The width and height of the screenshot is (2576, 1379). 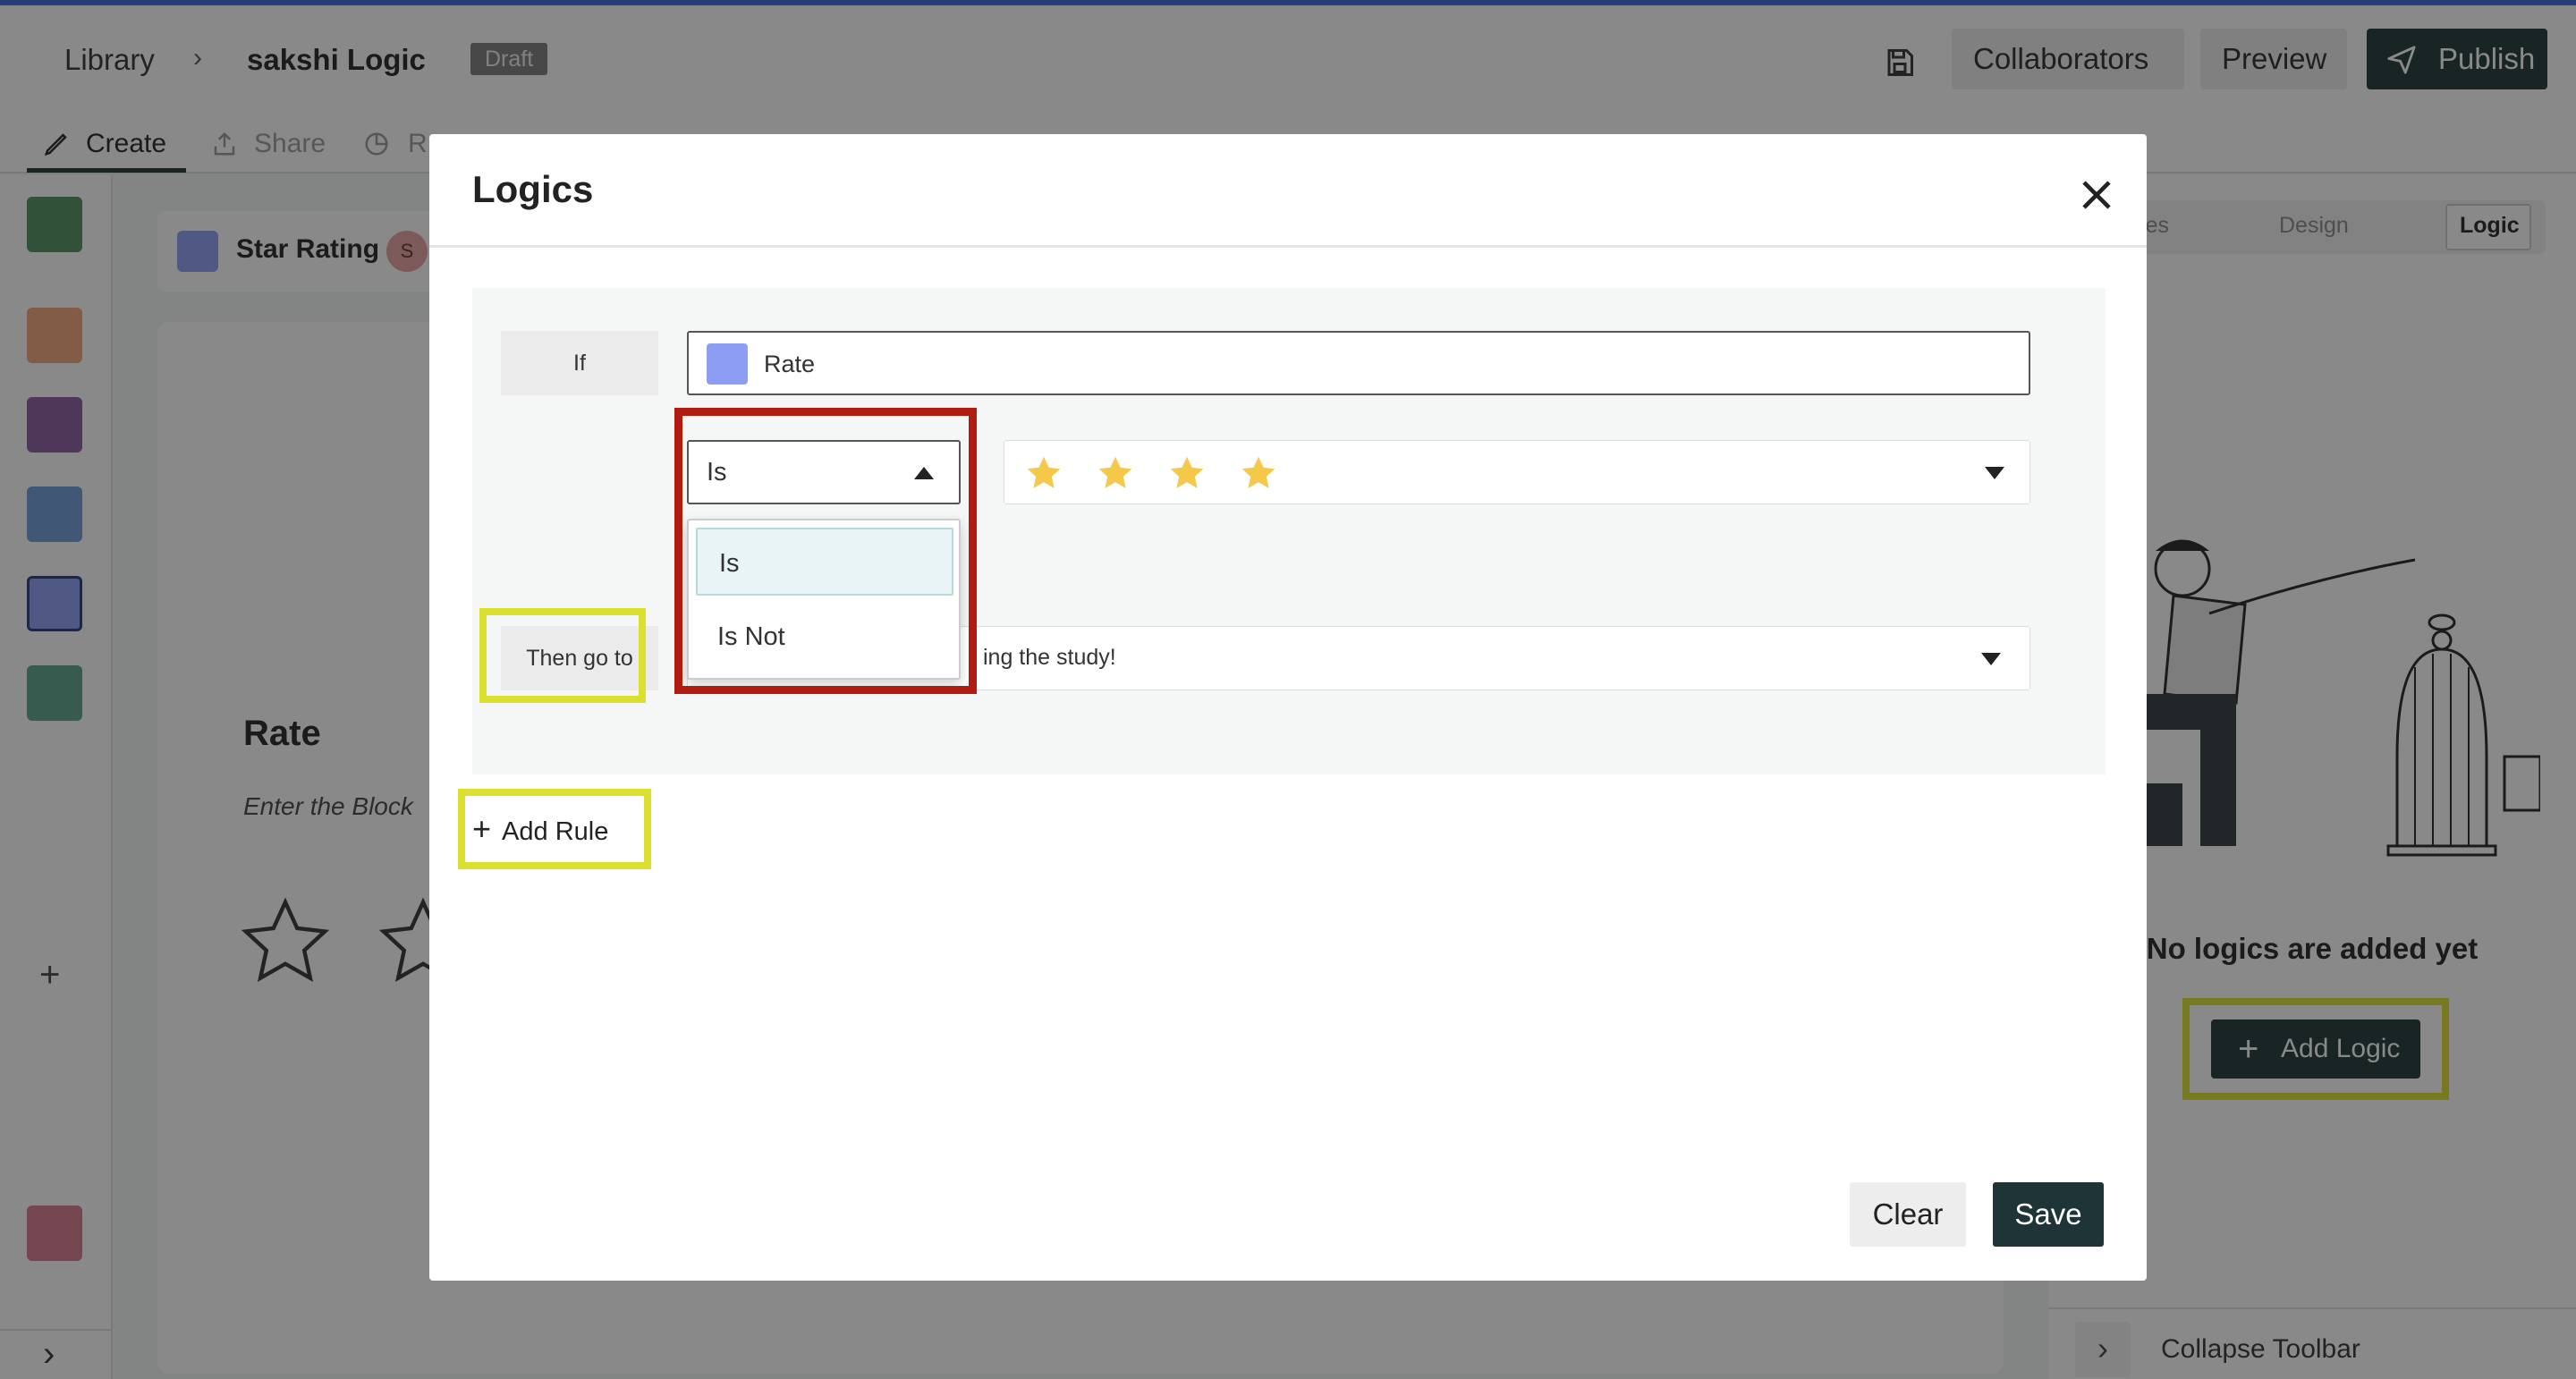 I want to click on destination-select-value: ing the study!, so click(x=1049, y=657).